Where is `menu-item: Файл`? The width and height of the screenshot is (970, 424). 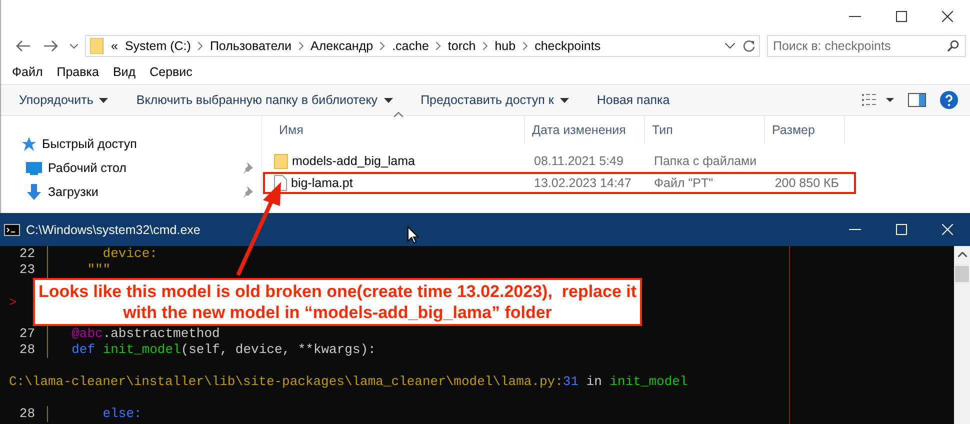
menu-item: Файл is located at coordinates (27, 72).